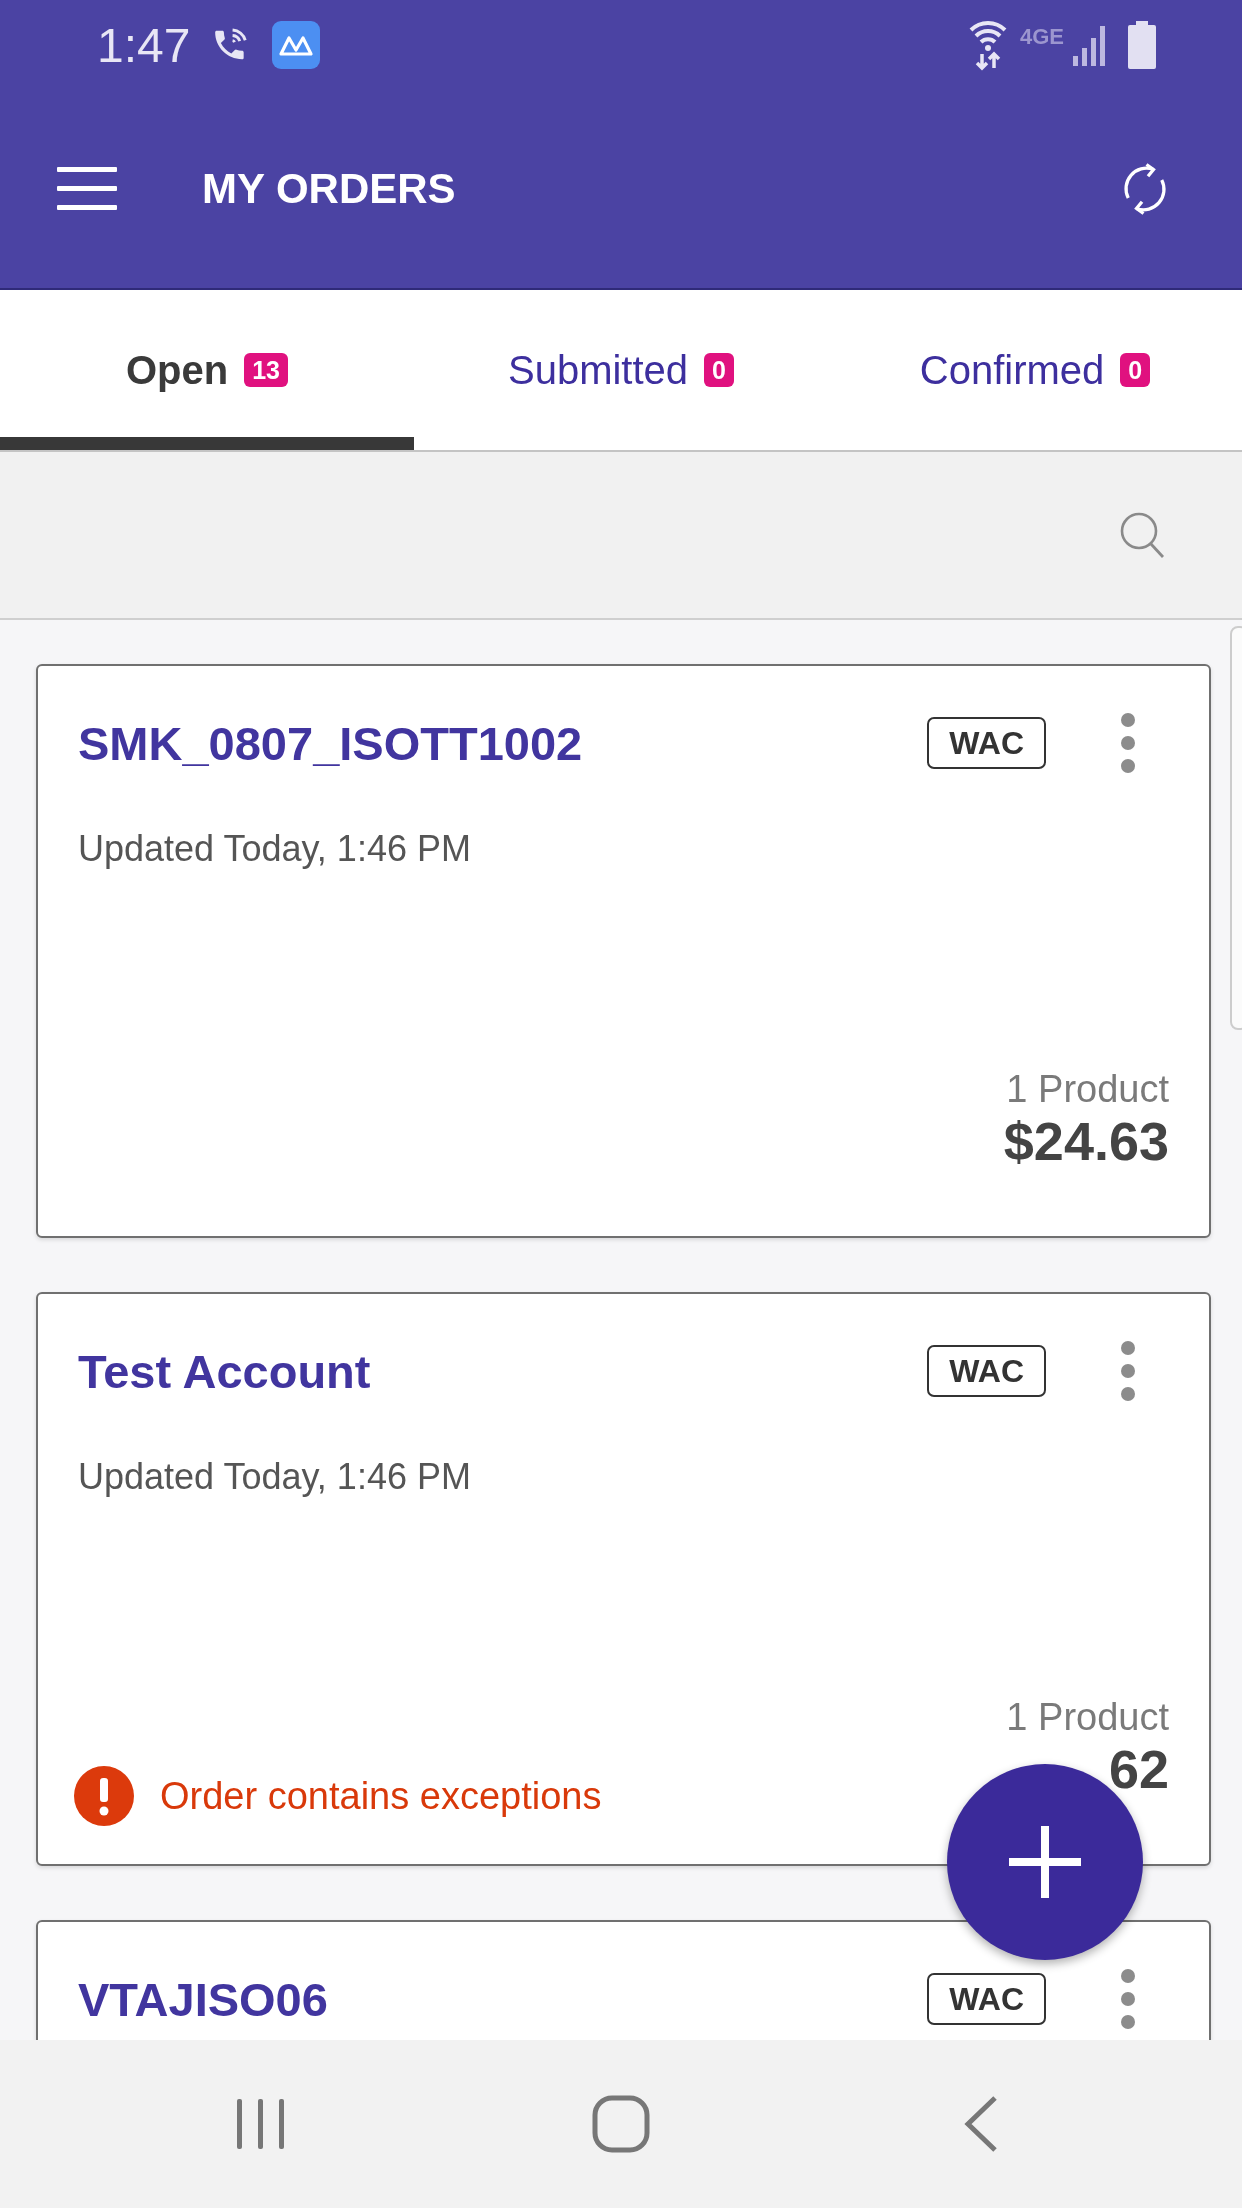 This screenshot has height=2208, width=1242. I want to click on plus-icon, so click(1045, 1862).